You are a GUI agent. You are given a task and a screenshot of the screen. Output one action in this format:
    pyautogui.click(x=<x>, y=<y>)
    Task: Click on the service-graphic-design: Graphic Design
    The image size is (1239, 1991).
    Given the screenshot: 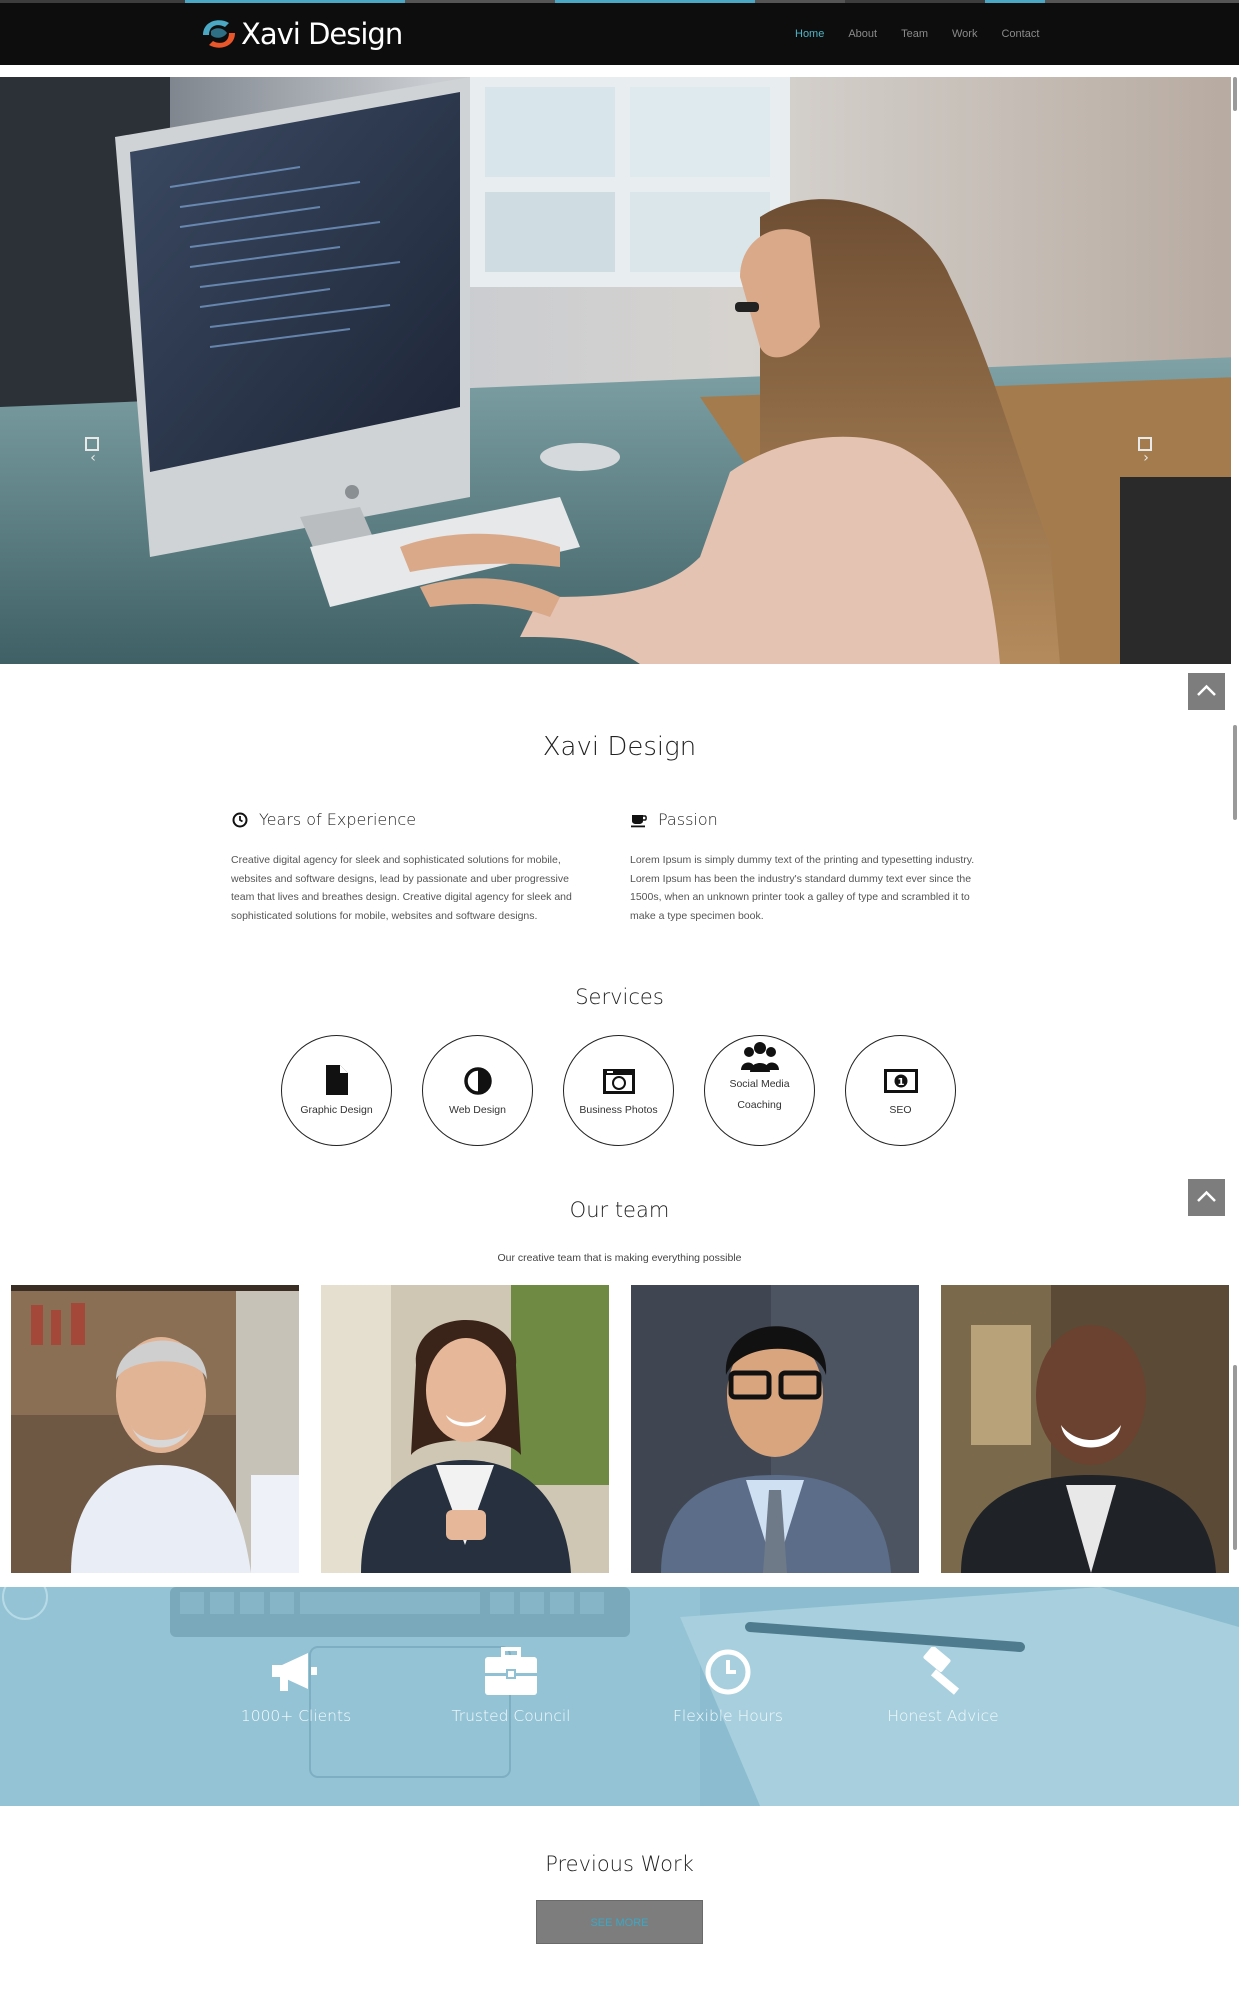 What is the action you would take?
    pyautogui.click(x=336, y=1090)
    